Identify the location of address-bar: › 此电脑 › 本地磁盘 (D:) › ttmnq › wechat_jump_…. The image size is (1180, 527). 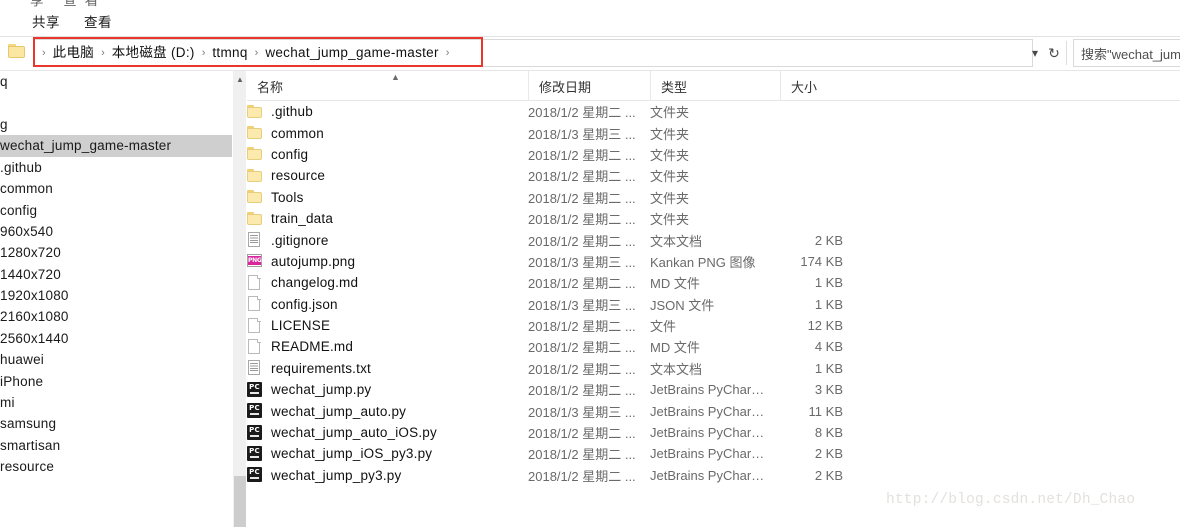
(533, 53).